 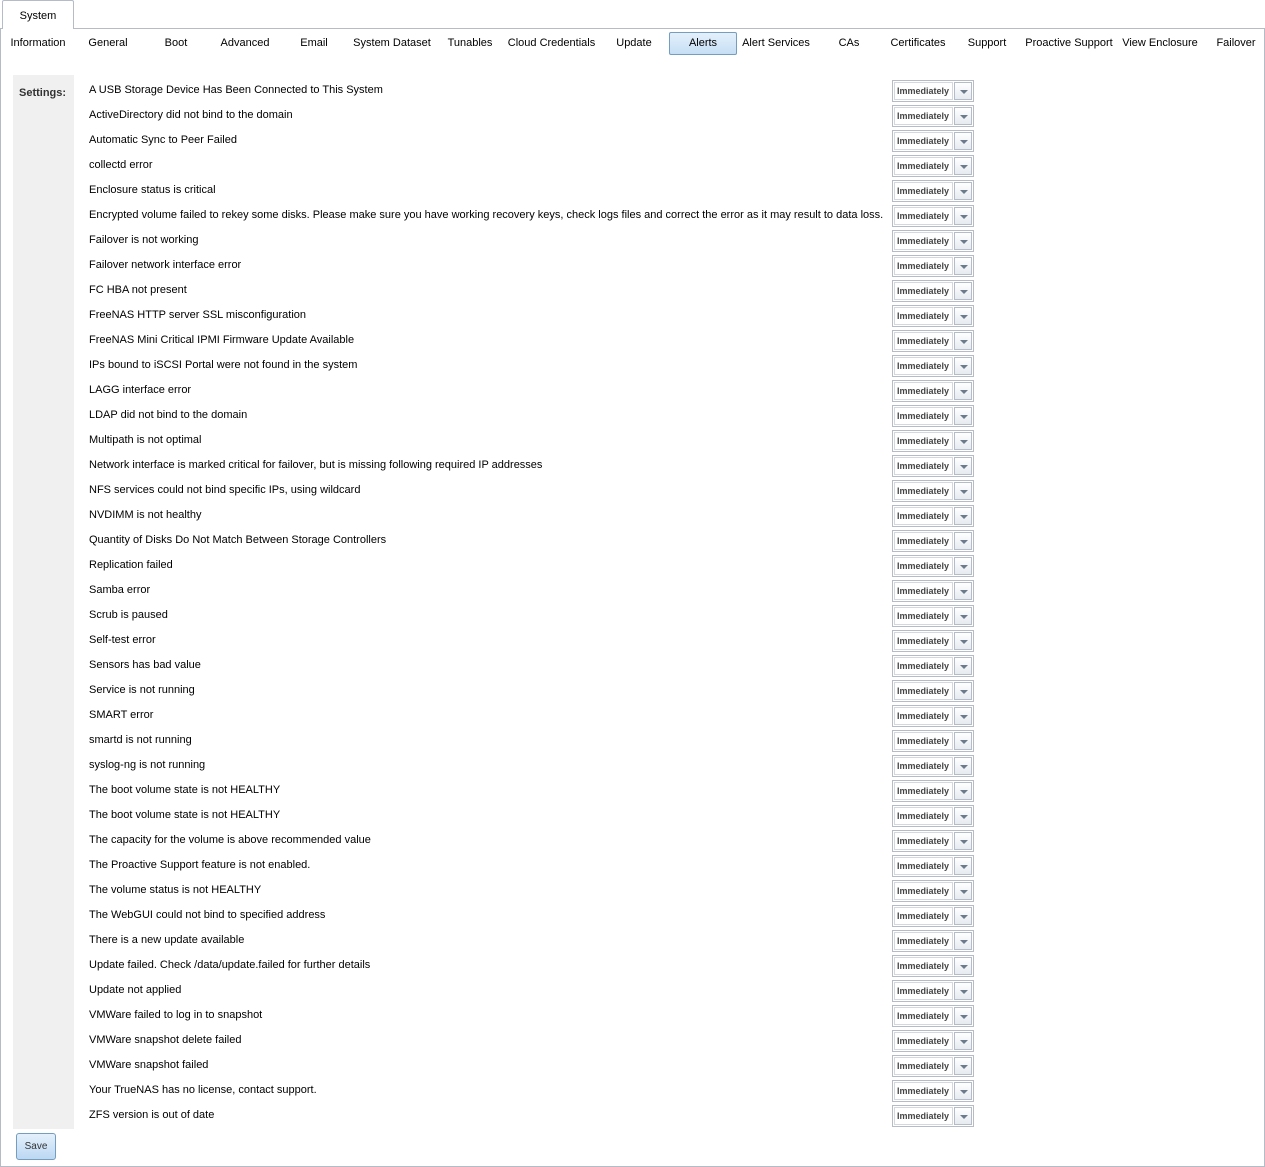 I want to click on tab-proactive-support: Proactive Support, so click(x=1069, y=43).